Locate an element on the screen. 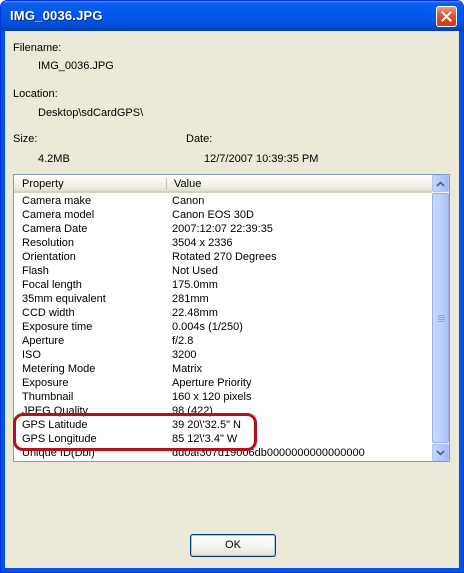 The image size is (464, 573). table-row: Focal length 175.0mm is located at coordinates (223, 285).